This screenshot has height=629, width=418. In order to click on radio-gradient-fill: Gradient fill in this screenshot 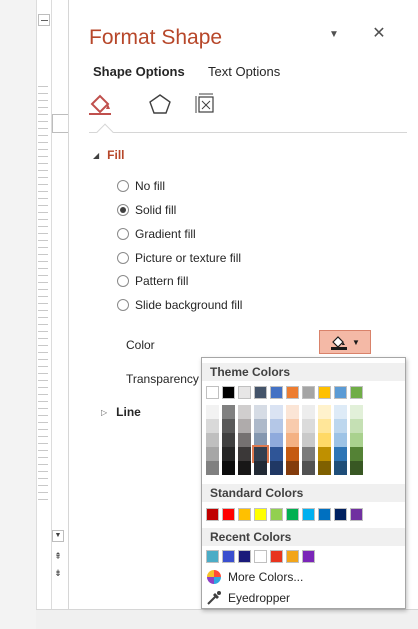, I will do `click(156, 234)`.